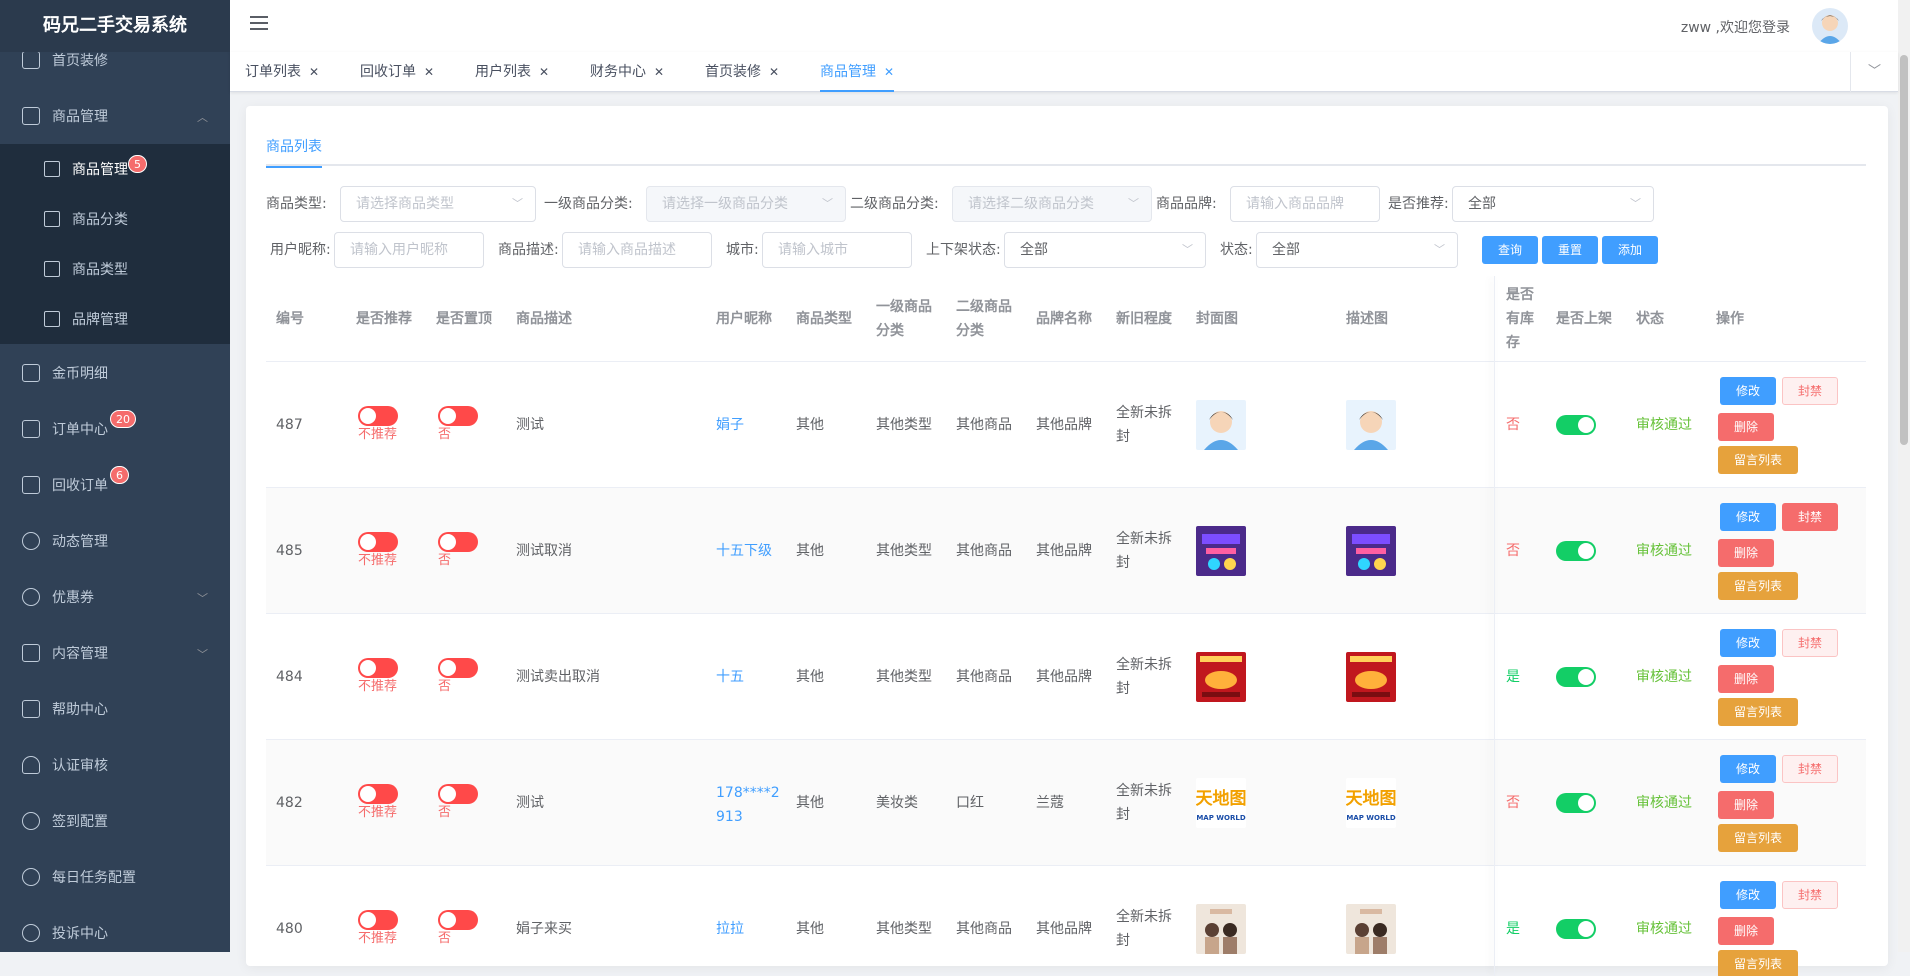  What do you see at coordinates (445, 686) in the screenshot?
I see `cell-top-text: 否` at bounding box center [445, 686].